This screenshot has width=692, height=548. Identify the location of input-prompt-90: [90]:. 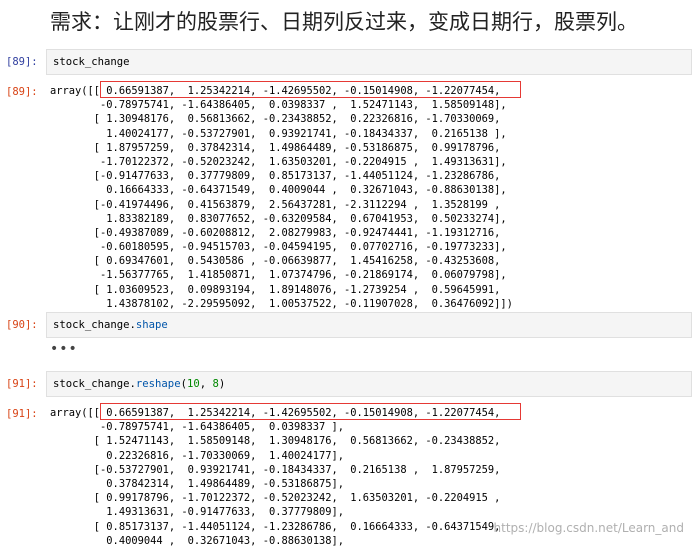
(22, 325).